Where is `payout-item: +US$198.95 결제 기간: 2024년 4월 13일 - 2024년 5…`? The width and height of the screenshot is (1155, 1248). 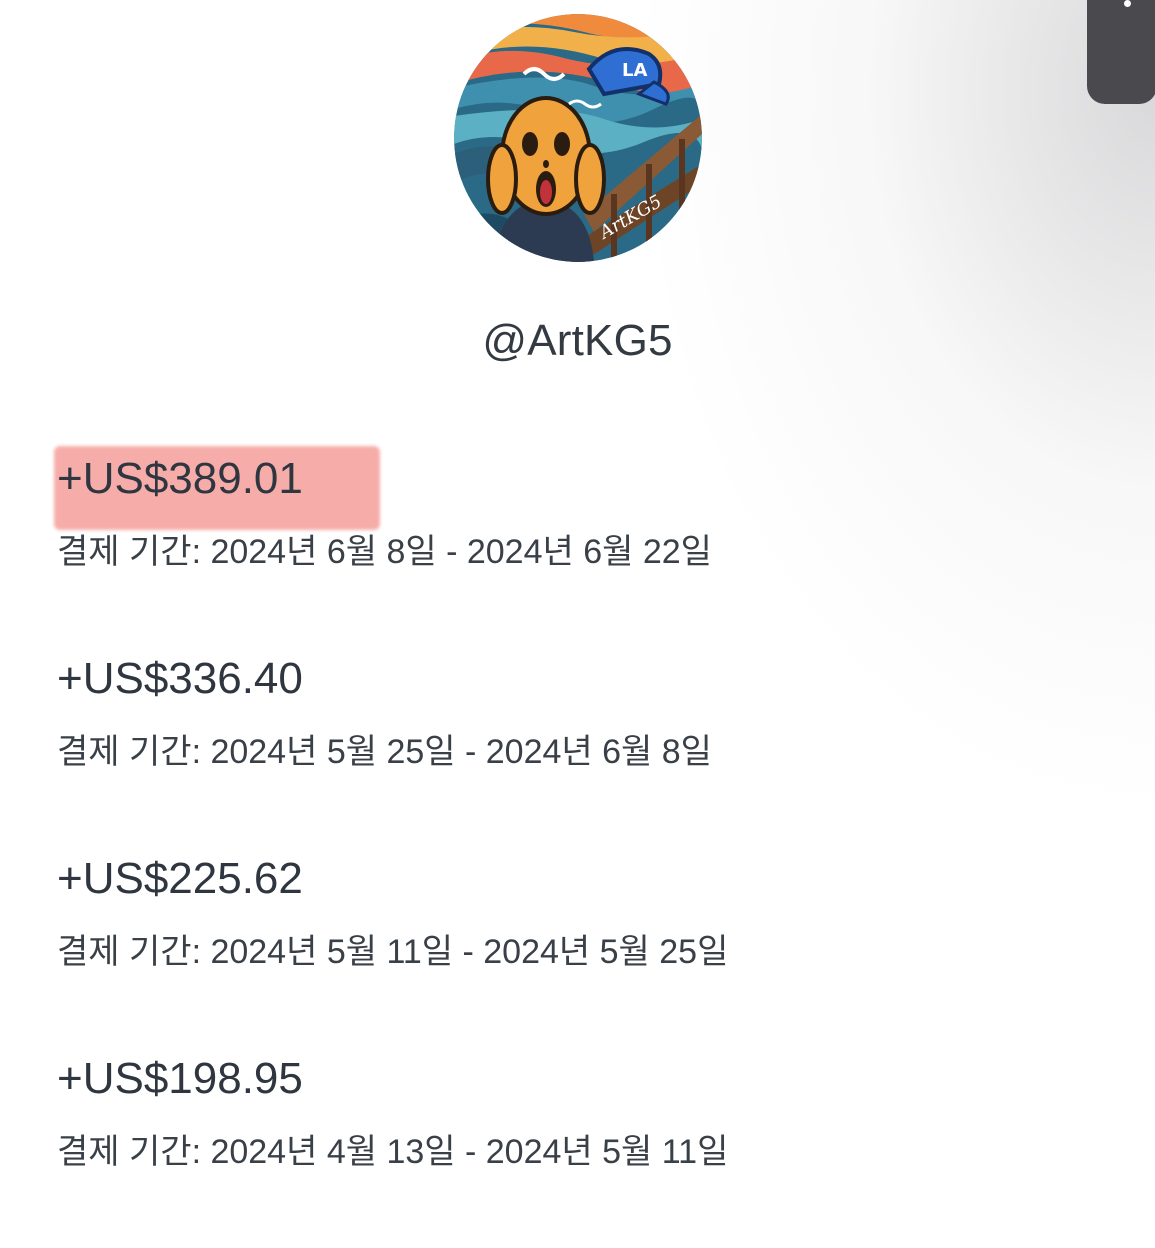
payout-item: +US$198.95 결제 기간: 2024년 4월 13일 - 2024년 5… is located at coordinates (557, 1148).